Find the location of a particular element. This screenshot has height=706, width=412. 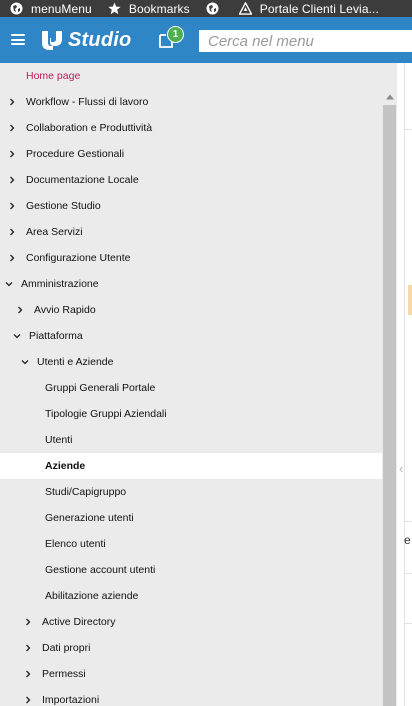

menu-item-amministrazione: Amministrazione is located at coordinates (191, 284).